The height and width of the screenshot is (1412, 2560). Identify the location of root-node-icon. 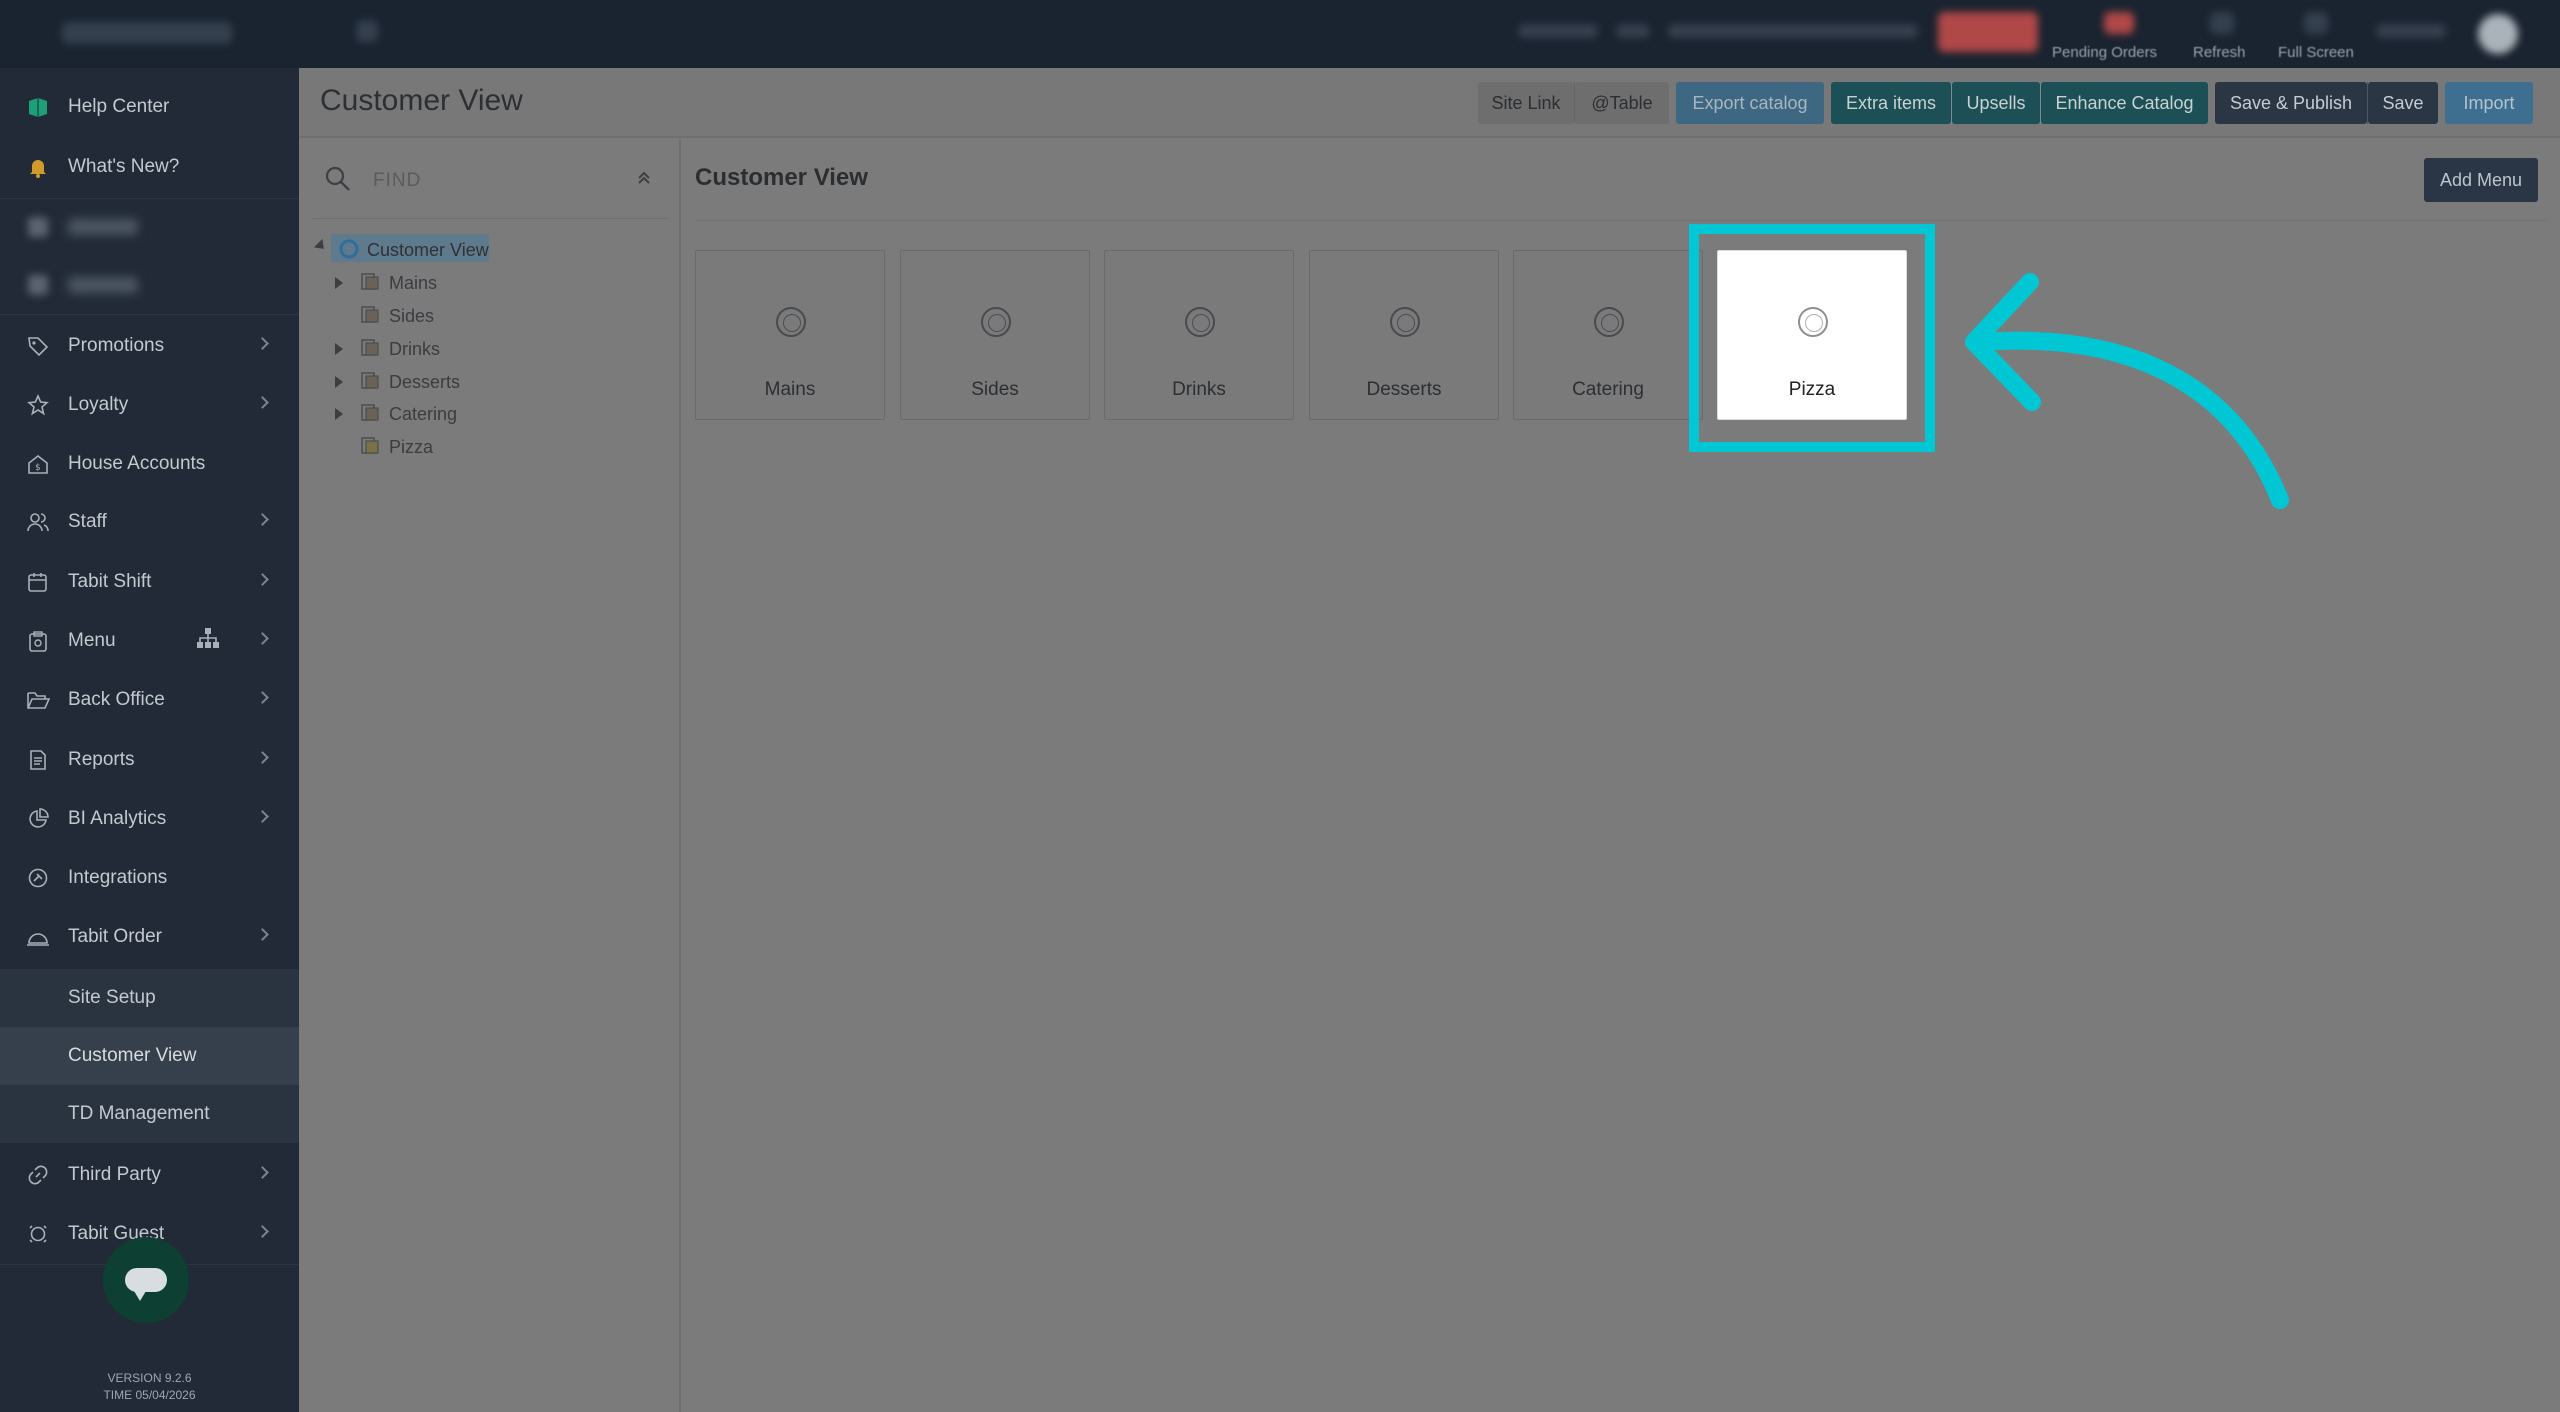
(349, 251).